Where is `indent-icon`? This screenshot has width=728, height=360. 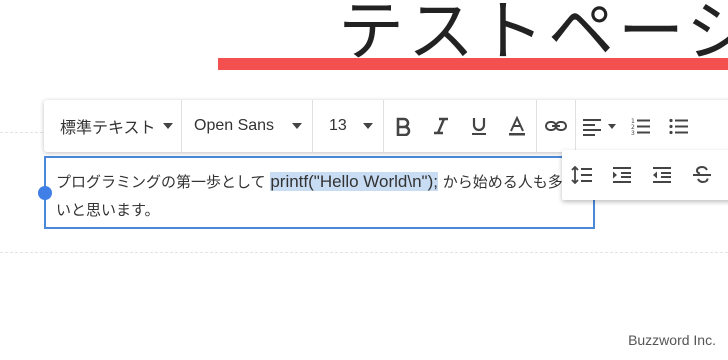
indent-icon is located at coordinates (622, 175).